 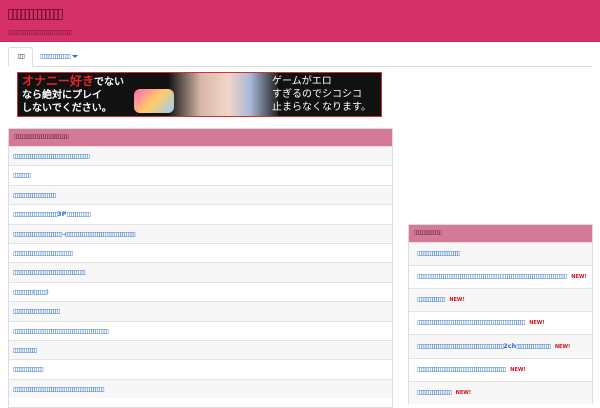 I want to click on article-link: ▯▯▯▯▯▯▯▯▯▯▯, so click(x=200, y=349).